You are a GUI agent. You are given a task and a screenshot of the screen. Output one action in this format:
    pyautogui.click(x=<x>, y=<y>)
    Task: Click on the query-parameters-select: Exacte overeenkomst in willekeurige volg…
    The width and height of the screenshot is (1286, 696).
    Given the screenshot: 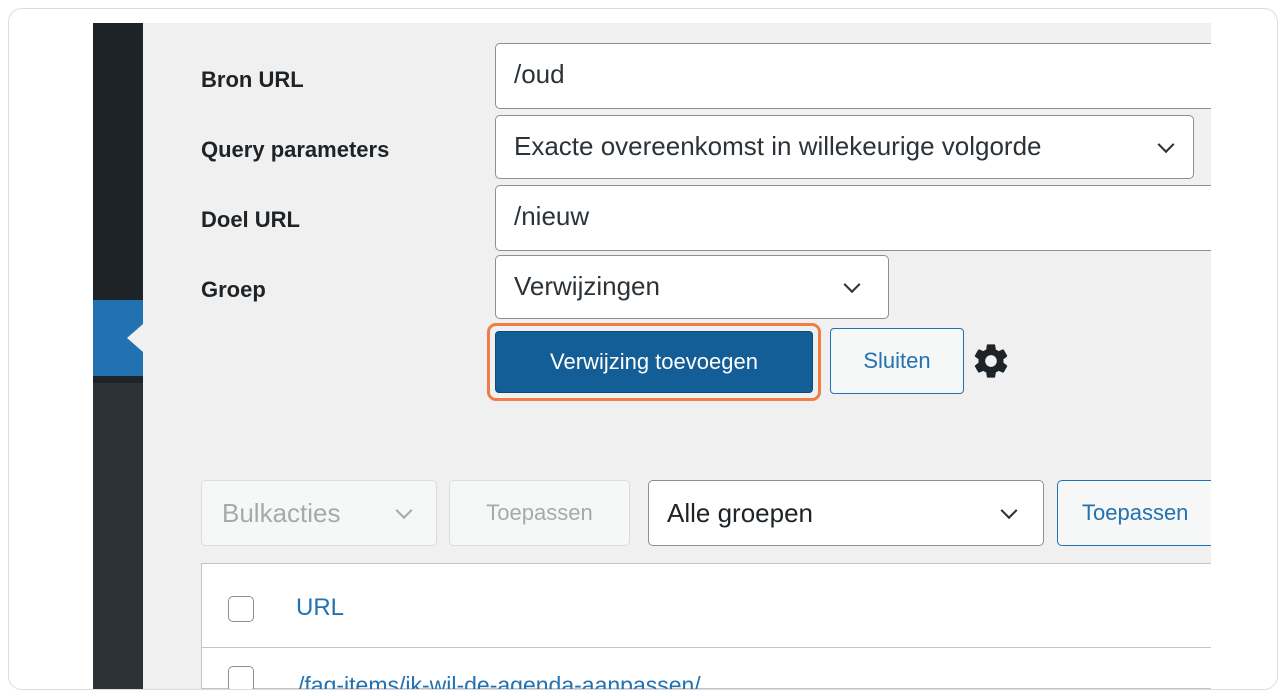 What is the action you would take?
    pyautogui.click(x=844, y=147)
    